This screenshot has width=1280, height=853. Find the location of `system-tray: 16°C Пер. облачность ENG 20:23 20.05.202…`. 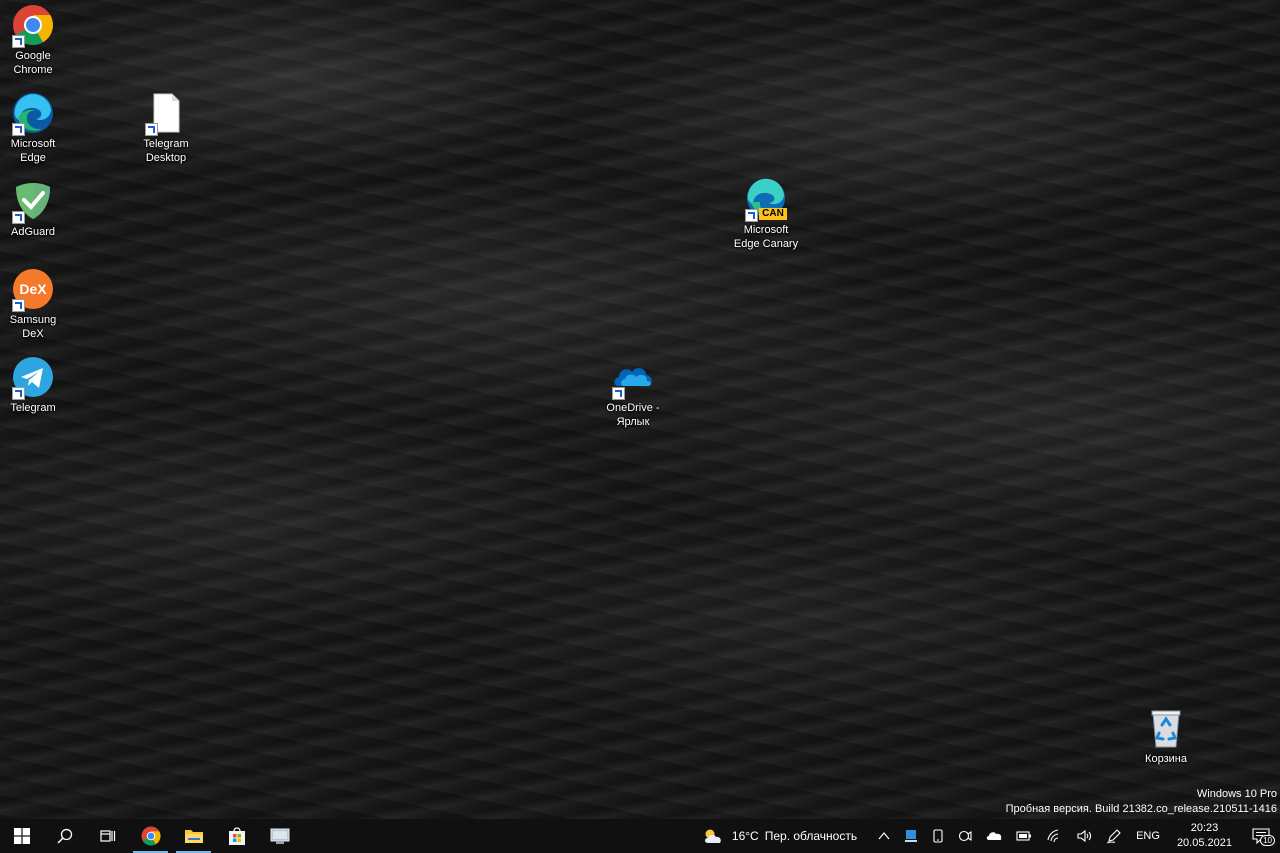

system-tray: 16°C Пер. облачность ENG 20:23 20.05.202… is located at coordinates (987, 836).